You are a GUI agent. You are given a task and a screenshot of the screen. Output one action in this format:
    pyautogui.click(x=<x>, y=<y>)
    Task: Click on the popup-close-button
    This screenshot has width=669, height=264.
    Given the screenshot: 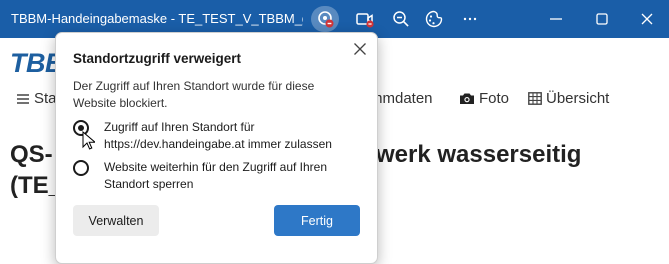 What is the action you would take?
    pyautogui.click(x=360, y=49)
    